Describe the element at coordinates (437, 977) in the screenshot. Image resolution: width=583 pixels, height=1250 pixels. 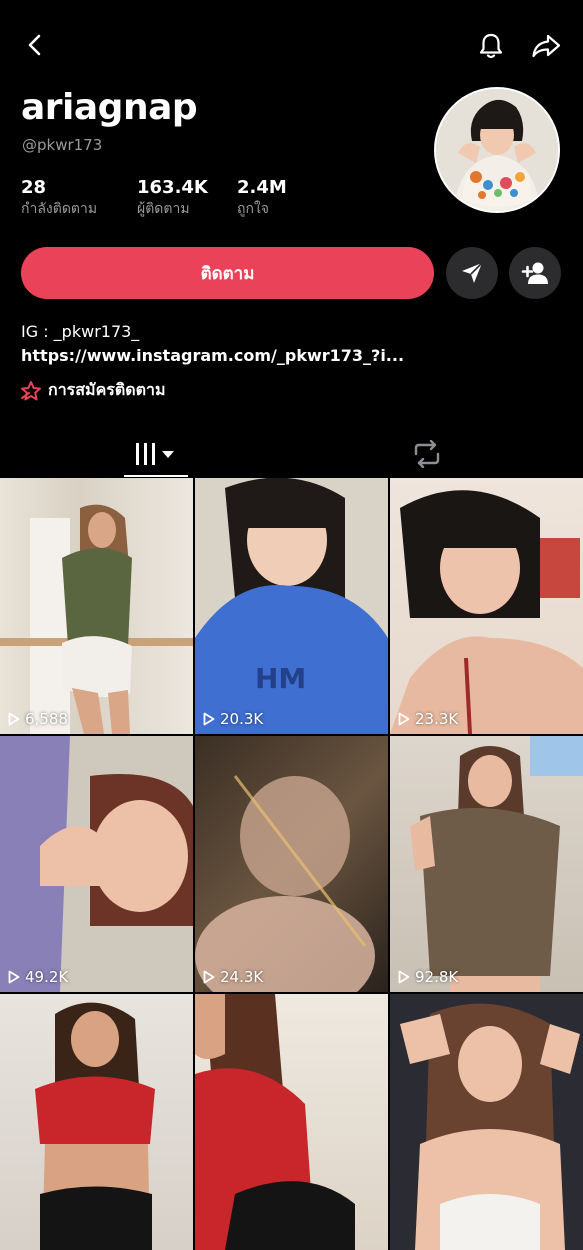
I see `view-count-text: 92.8K` at that location.